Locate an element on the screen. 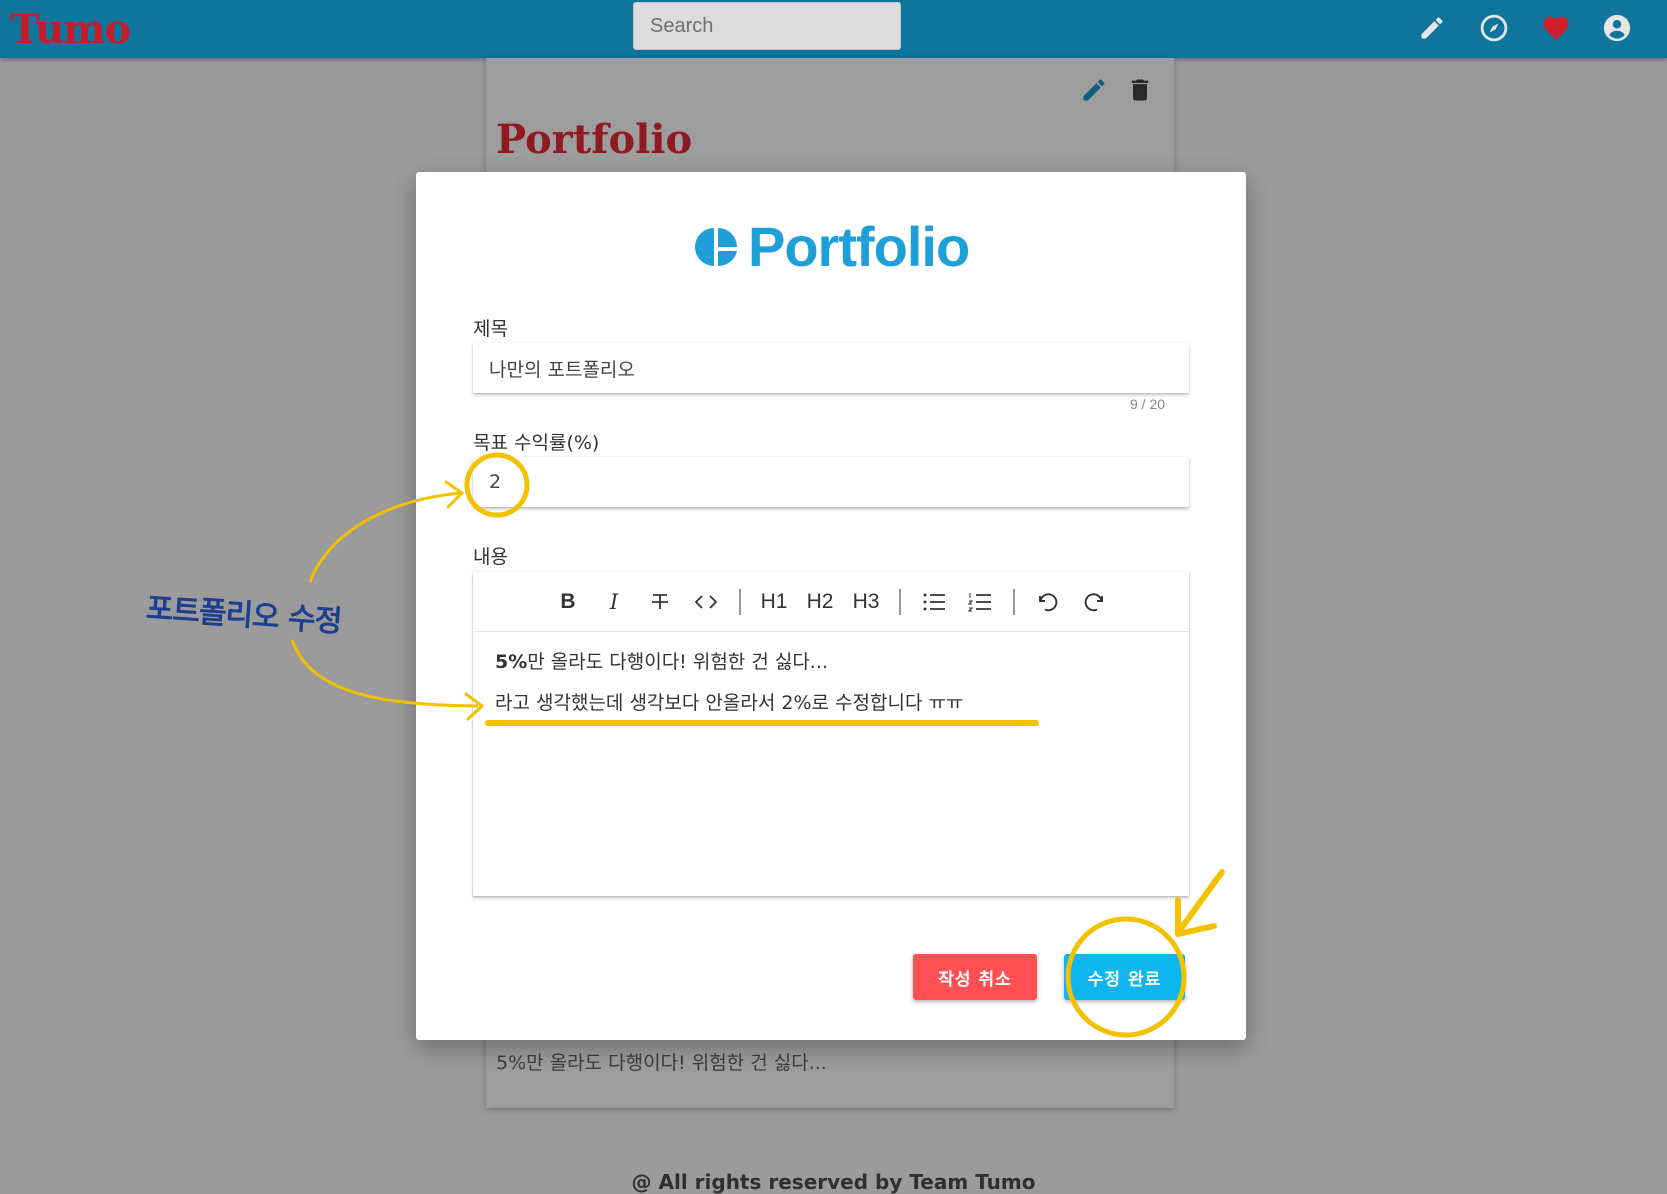 The height and width of the screenshot is (1194, 1667). title-label: 제목 is located at coordinates (490, 329).